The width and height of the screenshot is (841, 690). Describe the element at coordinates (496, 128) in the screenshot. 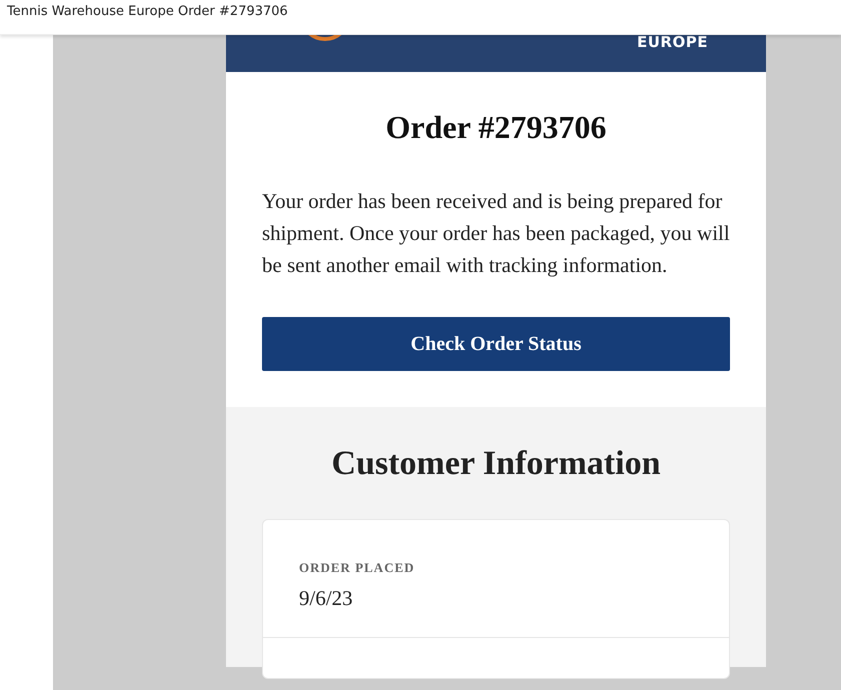

I see `order-heading: Order #2793706` at that location.